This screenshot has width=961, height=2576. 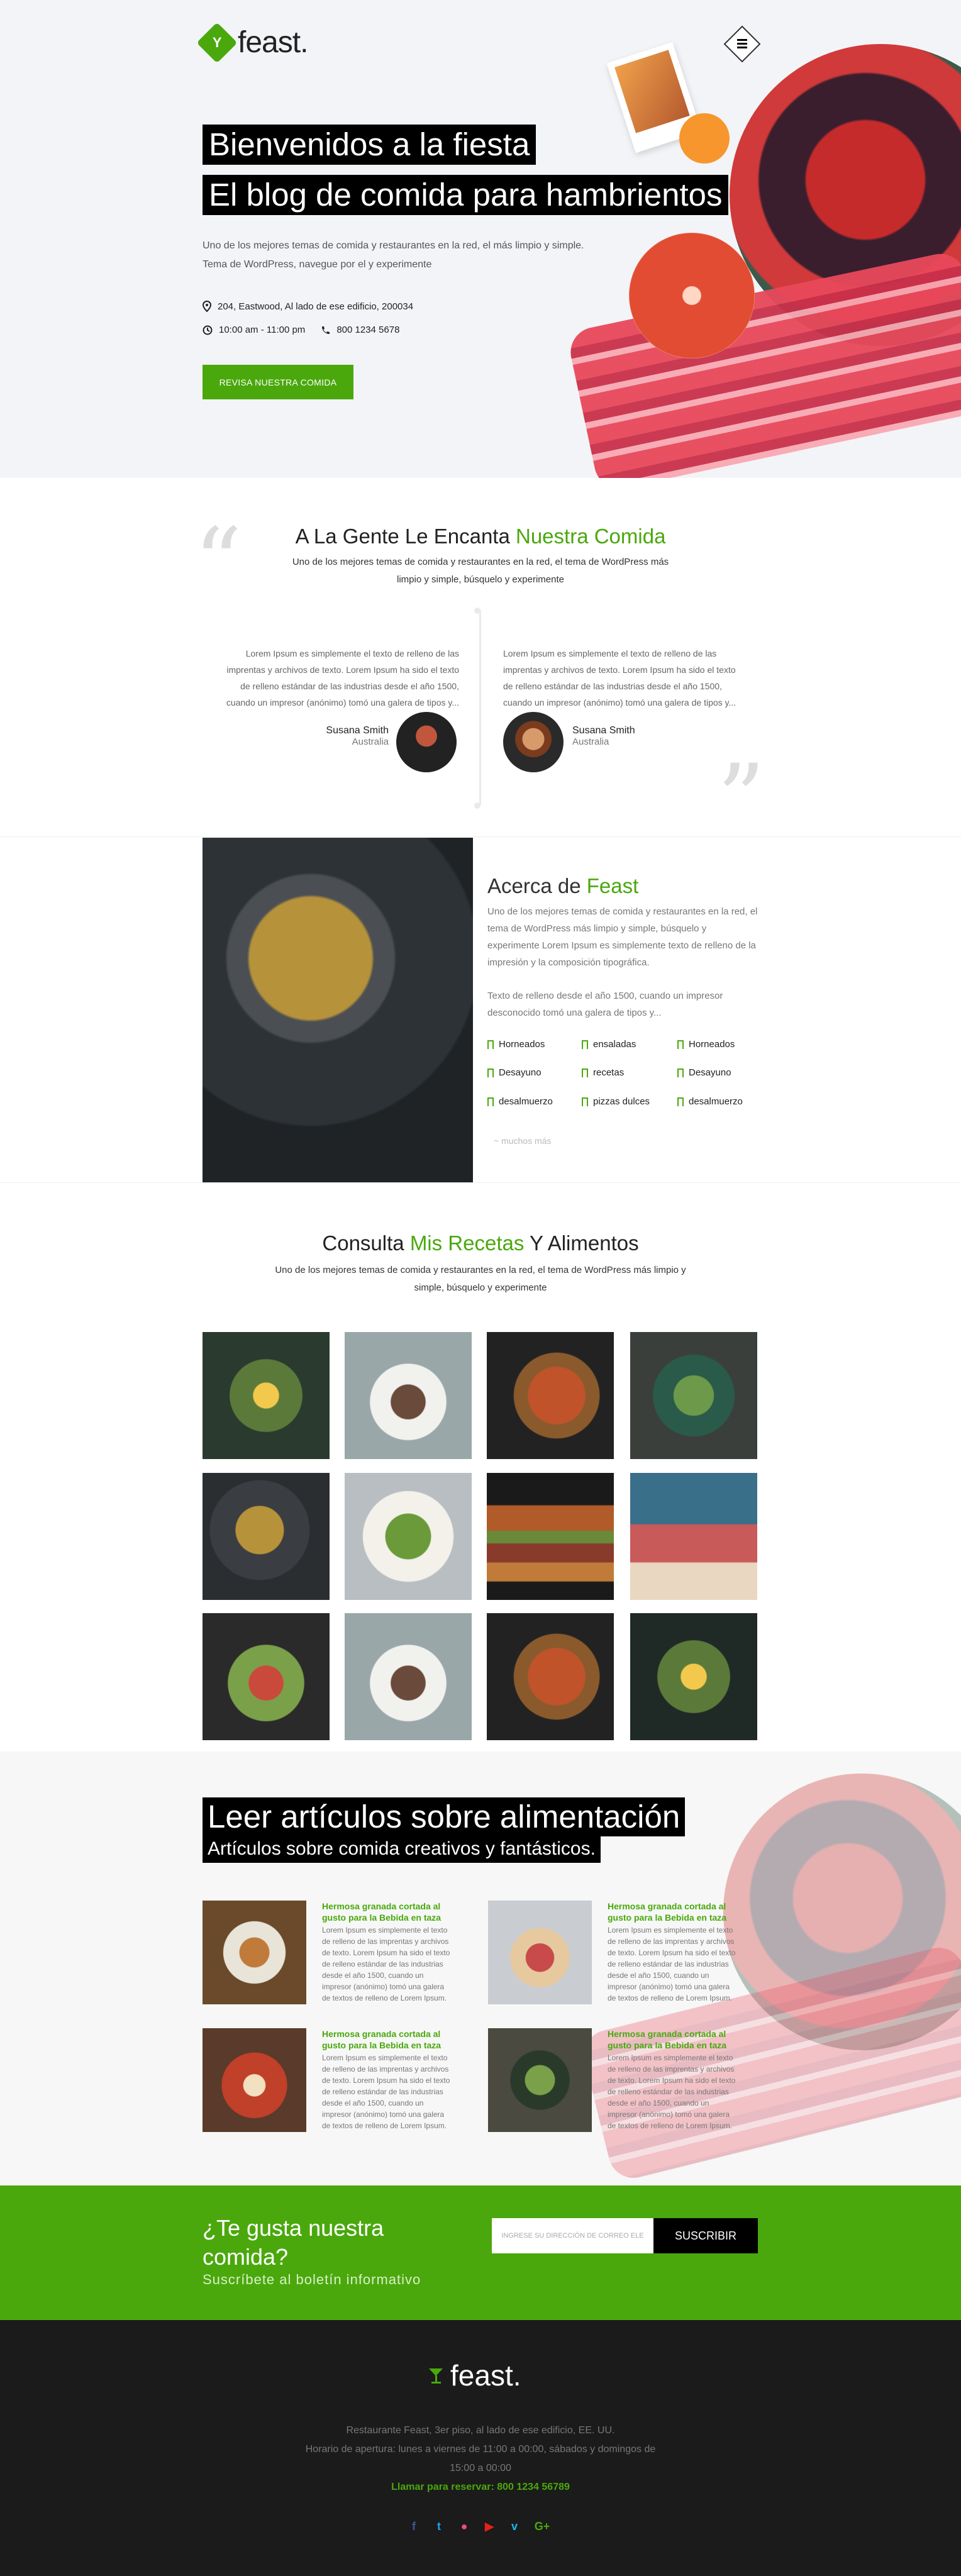 I want to click on divider-dot-top, so click(x=477, y=611).